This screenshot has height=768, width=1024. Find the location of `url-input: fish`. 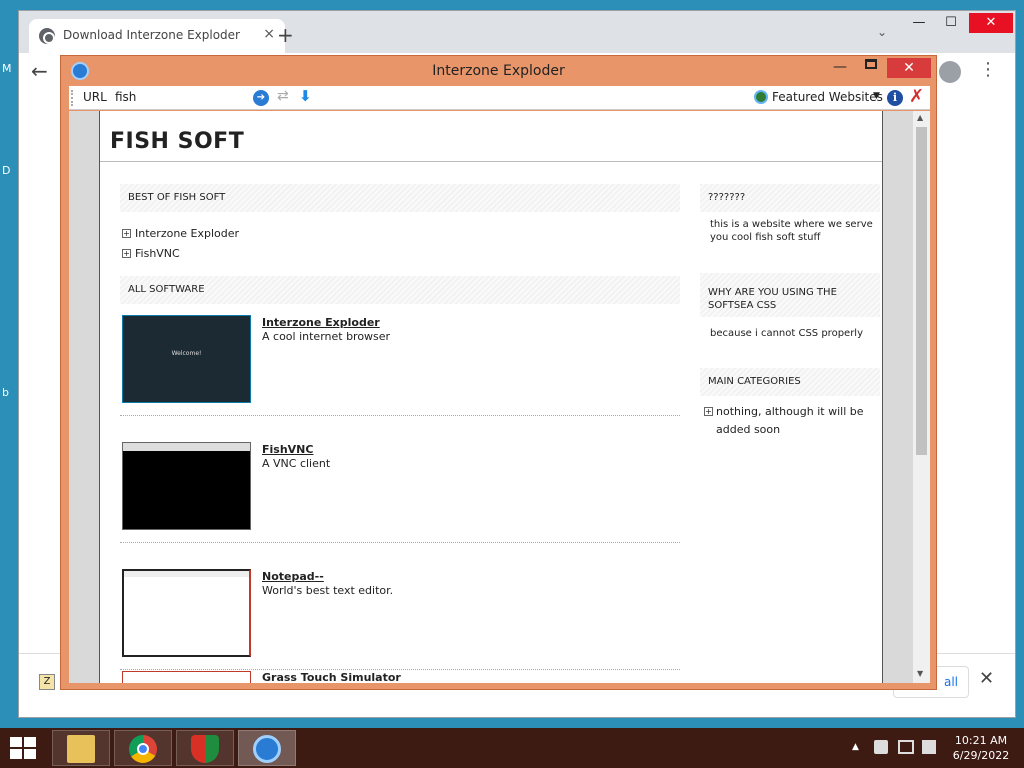

url-input: fish is located at coordinates (125, 97).